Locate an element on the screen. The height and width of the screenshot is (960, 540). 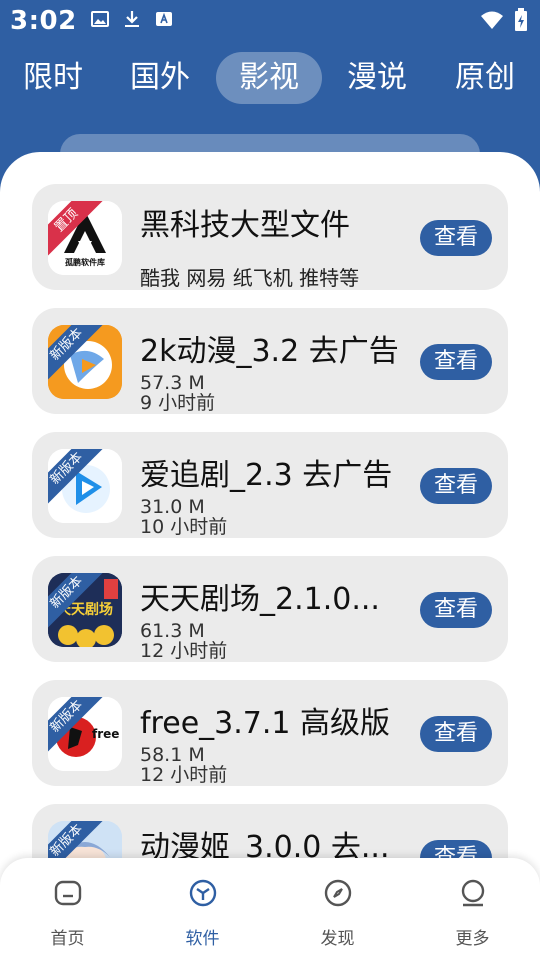
nav-discover: 发现 is located at coordinates (337, 909).